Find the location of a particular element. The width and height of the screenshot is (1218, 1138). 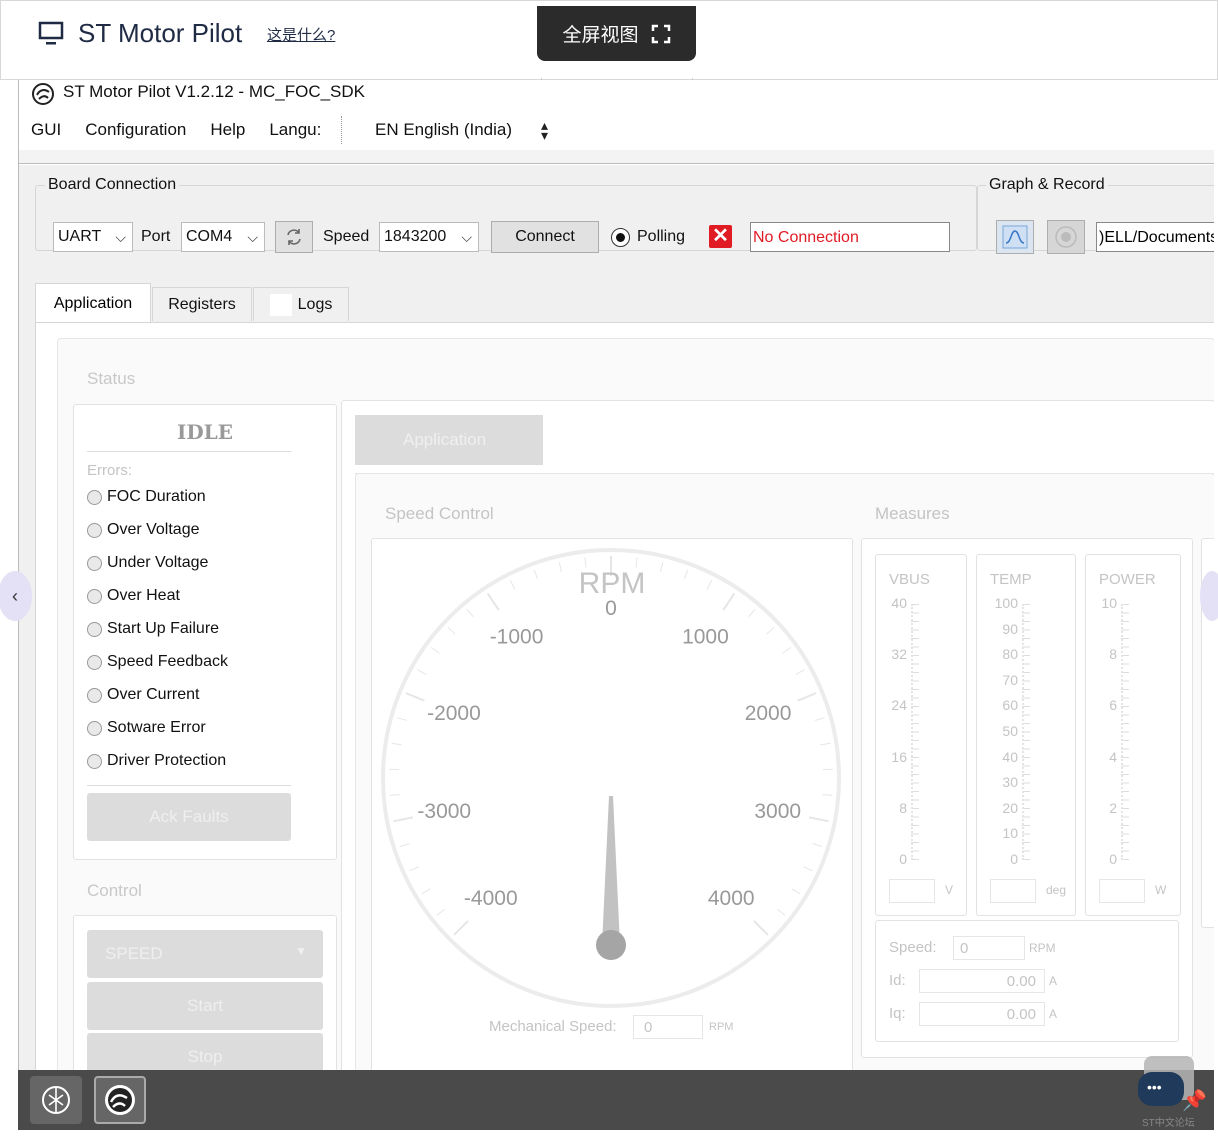

tab-logs-label: Logs is located at coordinates (315, 304).